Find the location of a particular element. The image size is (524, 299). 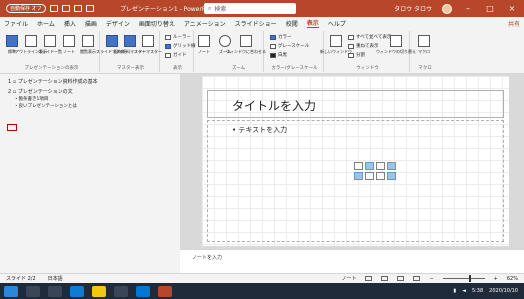

title-placeholder: タイトルを入力 is located at coordinates (355, 104).